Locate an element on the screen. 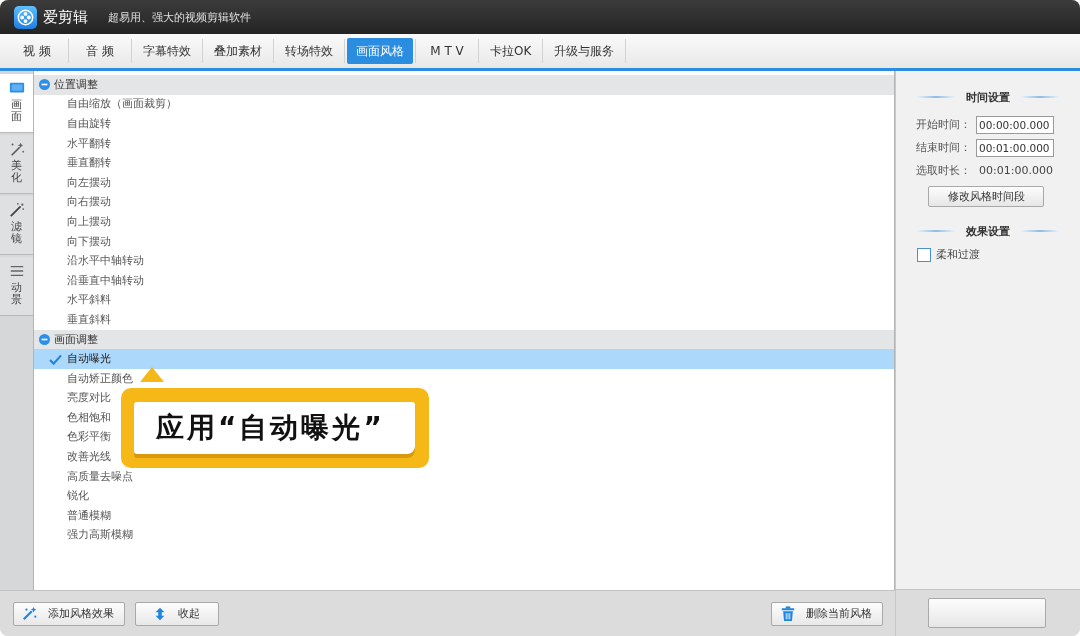 The image size is (1080, 636). wand-icon is located at coordinates (16, 210).